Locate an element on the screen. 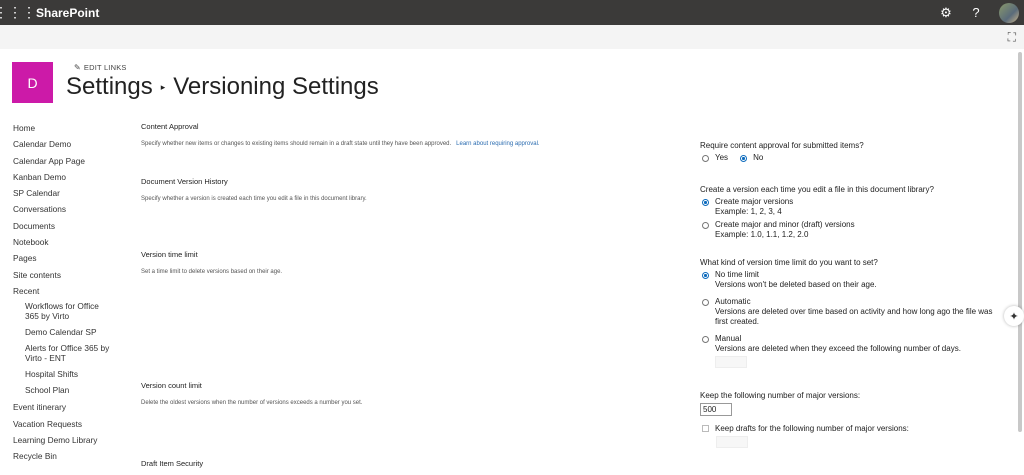  nav-item-pages: Pages is located at coordinates (68, 260).